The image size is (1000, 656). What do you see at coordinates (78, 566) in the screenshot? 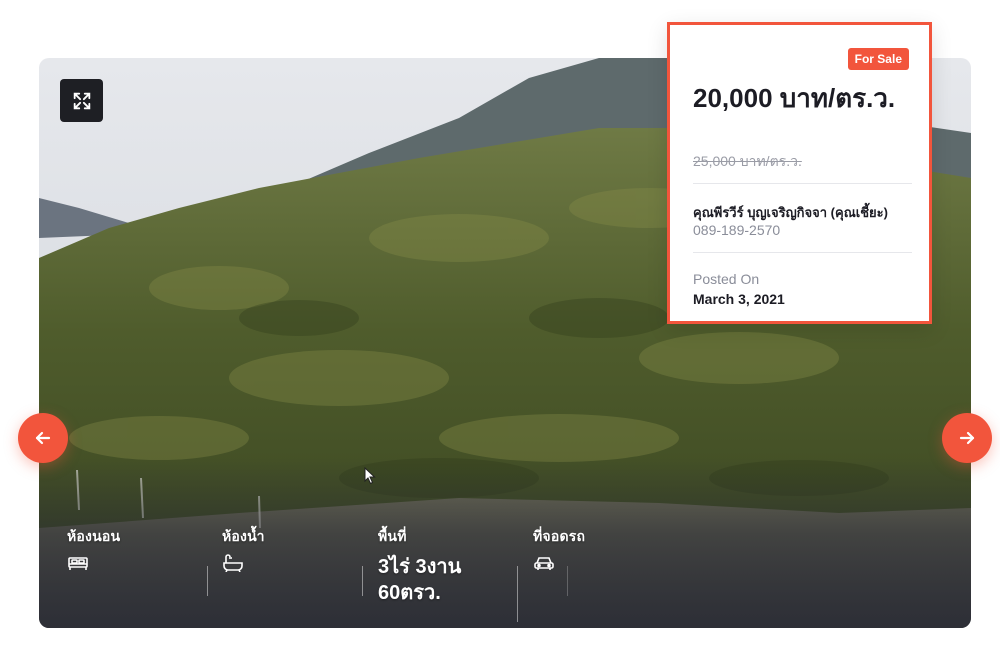
I see `bed-icon` at bounding box center [78, 566].